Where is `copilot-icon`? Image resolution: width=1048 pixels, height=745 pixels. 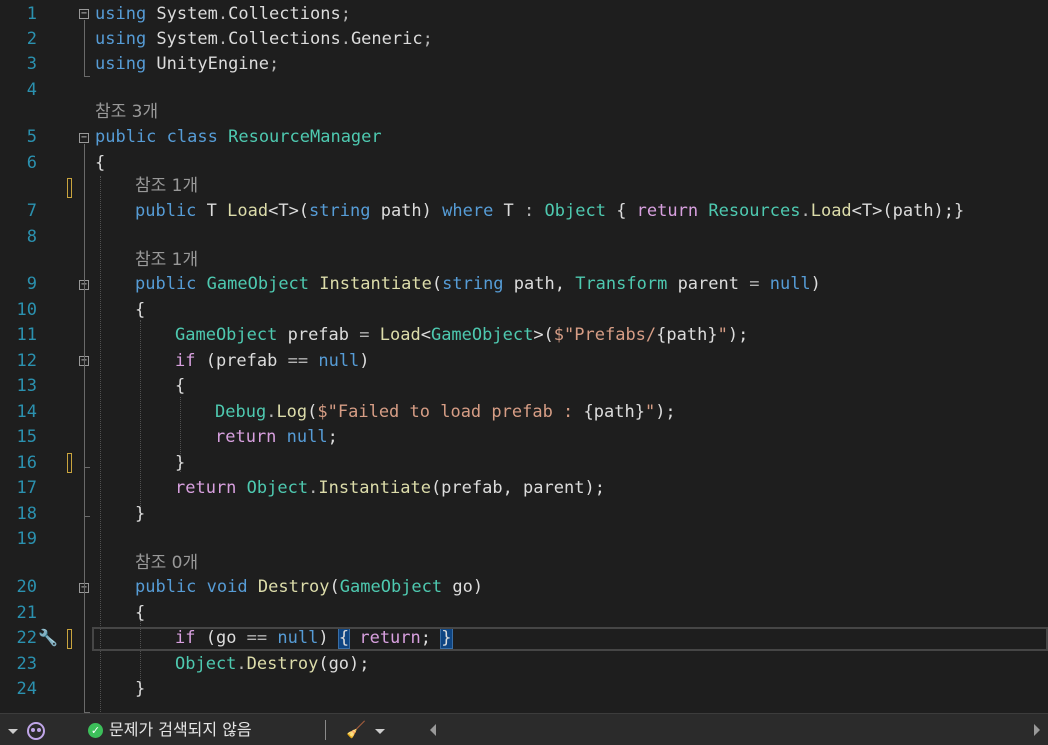
copilot-icon is located at coordinates (36, 729).